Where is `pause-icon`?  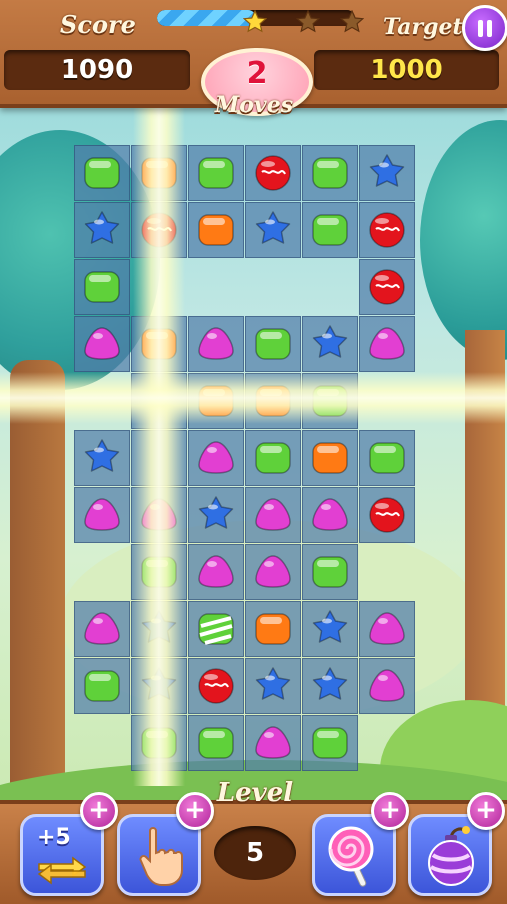
pause-icon is located at coordinates (480, 28).